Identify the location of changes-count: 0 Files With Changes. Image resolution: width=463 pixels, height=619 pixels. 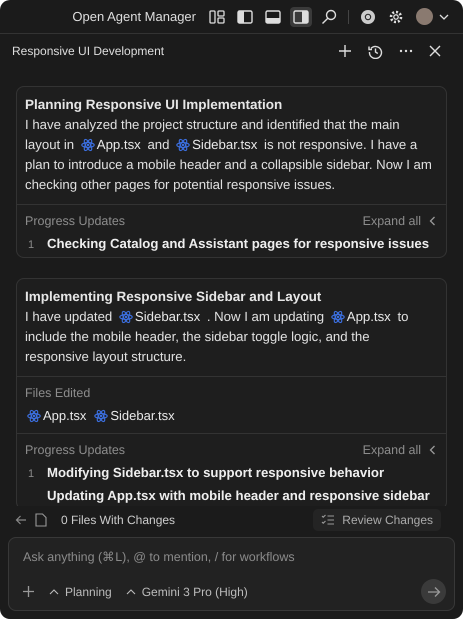
(118, 520).